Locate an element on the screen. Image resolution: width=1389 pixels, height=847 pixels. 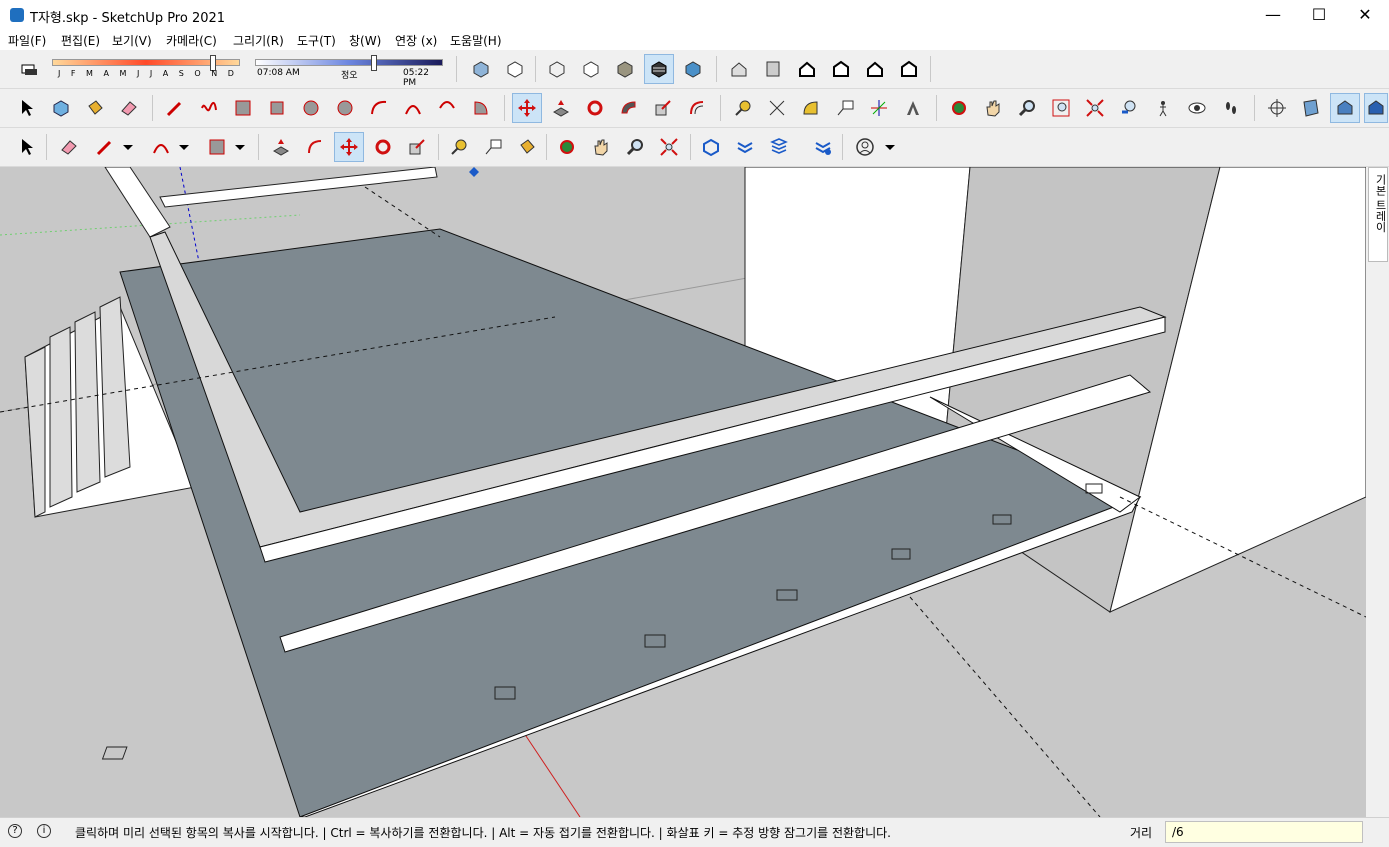
minimize-button: — is located at coordinates (1273, 15).